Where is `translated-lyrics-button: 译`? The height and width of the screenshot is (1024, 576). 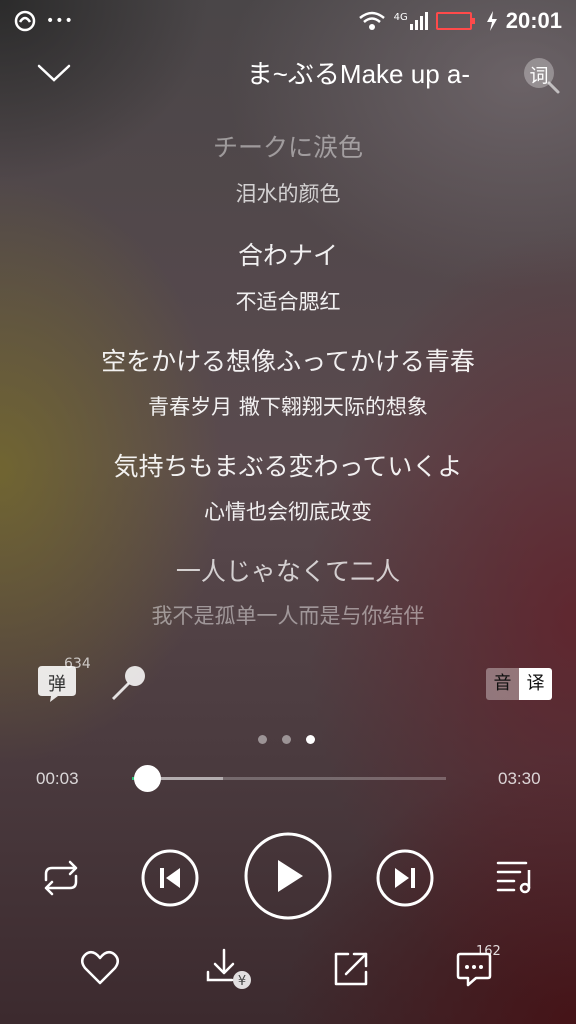 translated-lyrics-button: 译 is located at coordinates (535, 684).